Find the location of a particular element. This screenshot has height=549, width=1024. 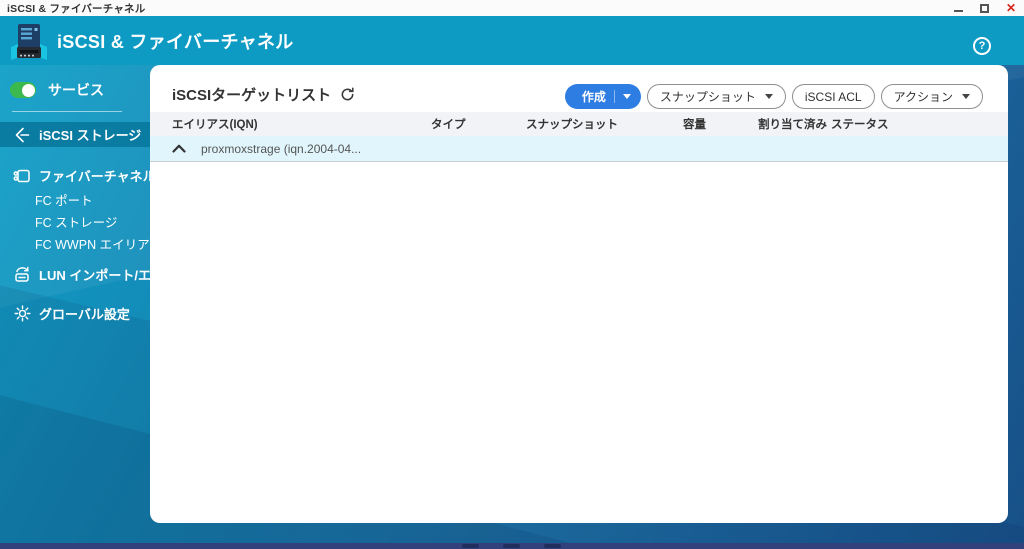

iscsi-acl-button-label: iSCSI ACL is located at coordinates (833, 96).